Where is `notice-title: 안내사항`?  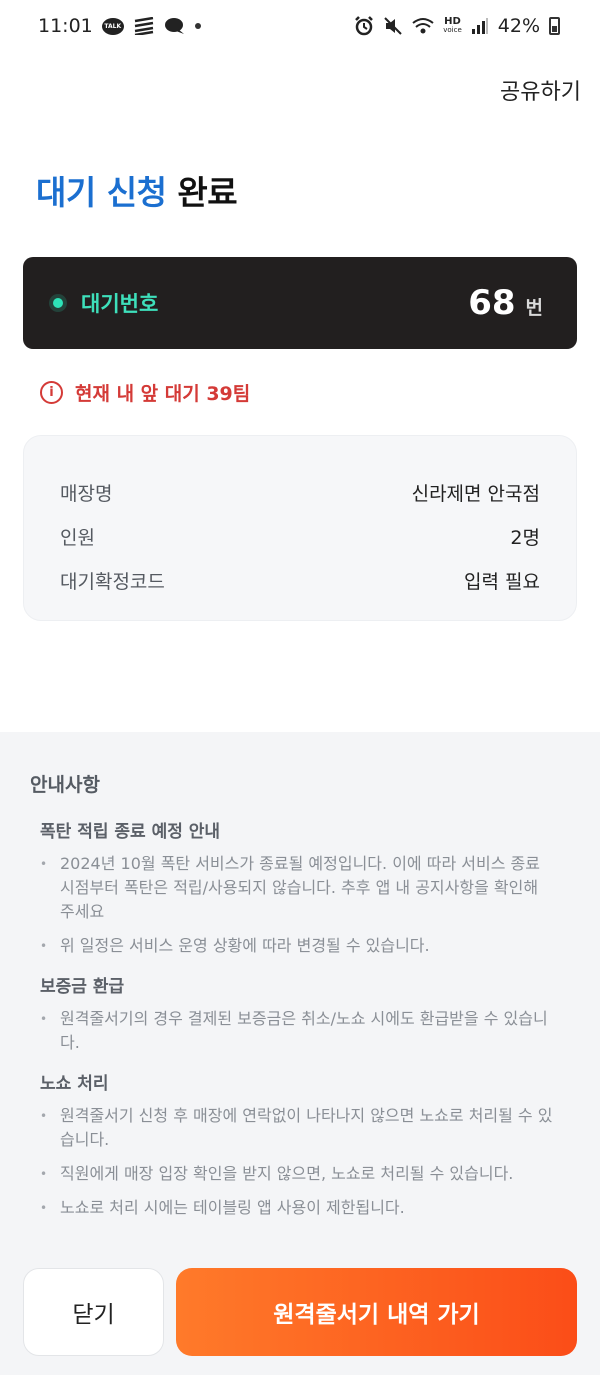
notice-title: 안내사항 is located at coordinates (65, 785).